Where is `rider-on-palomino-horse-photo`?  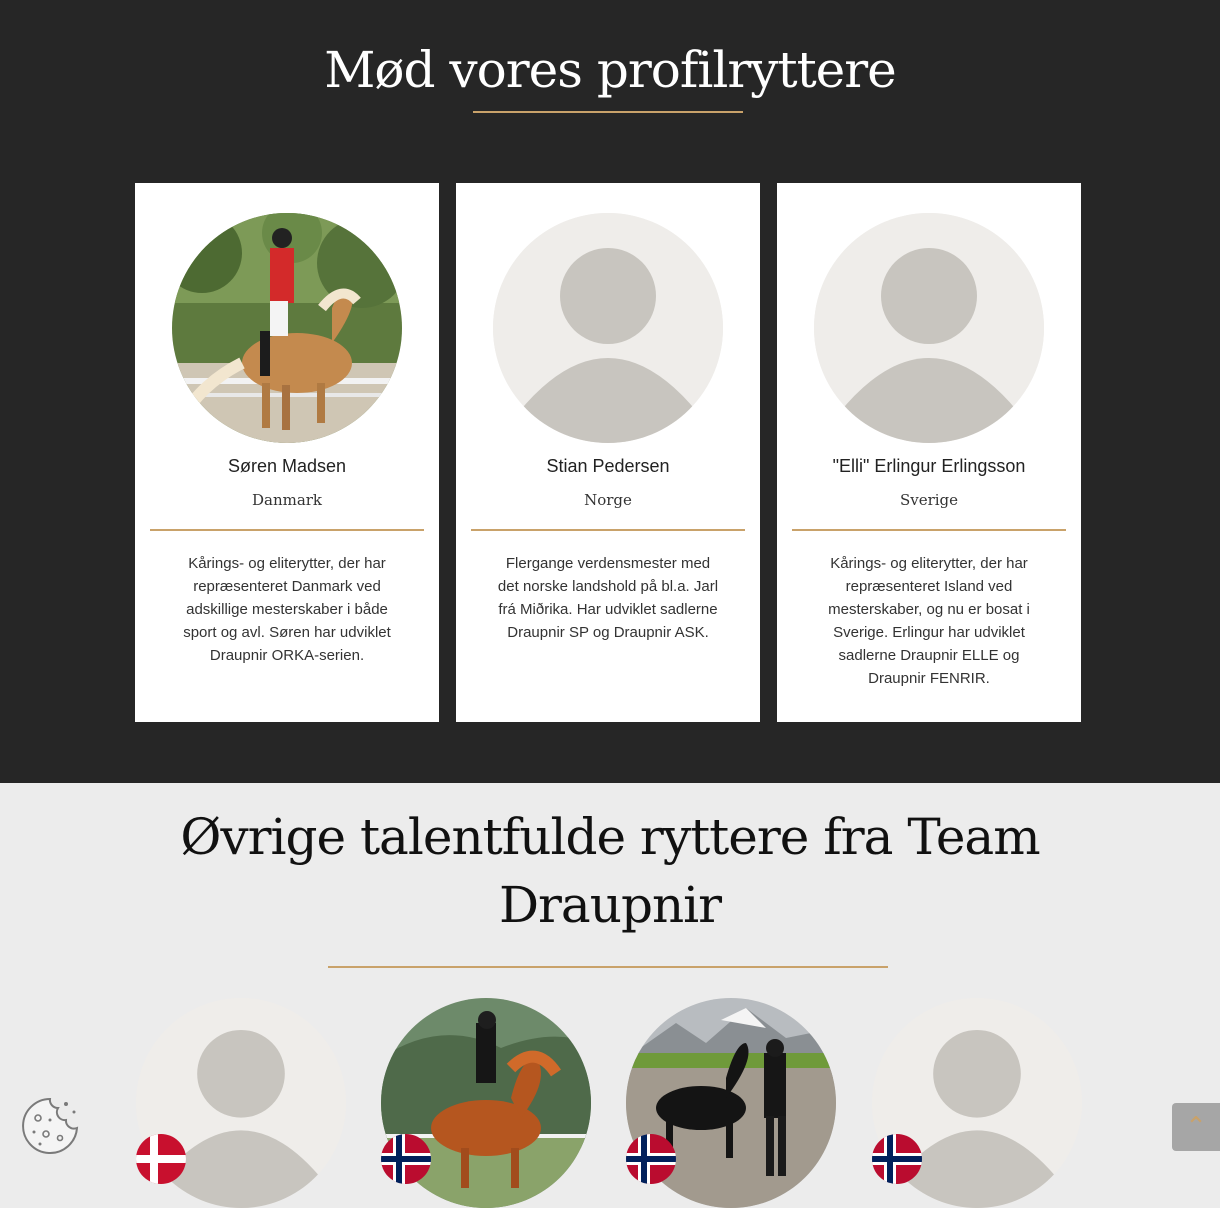
rider-on-palomino-horse-photo is located at coordinates (287, 328).